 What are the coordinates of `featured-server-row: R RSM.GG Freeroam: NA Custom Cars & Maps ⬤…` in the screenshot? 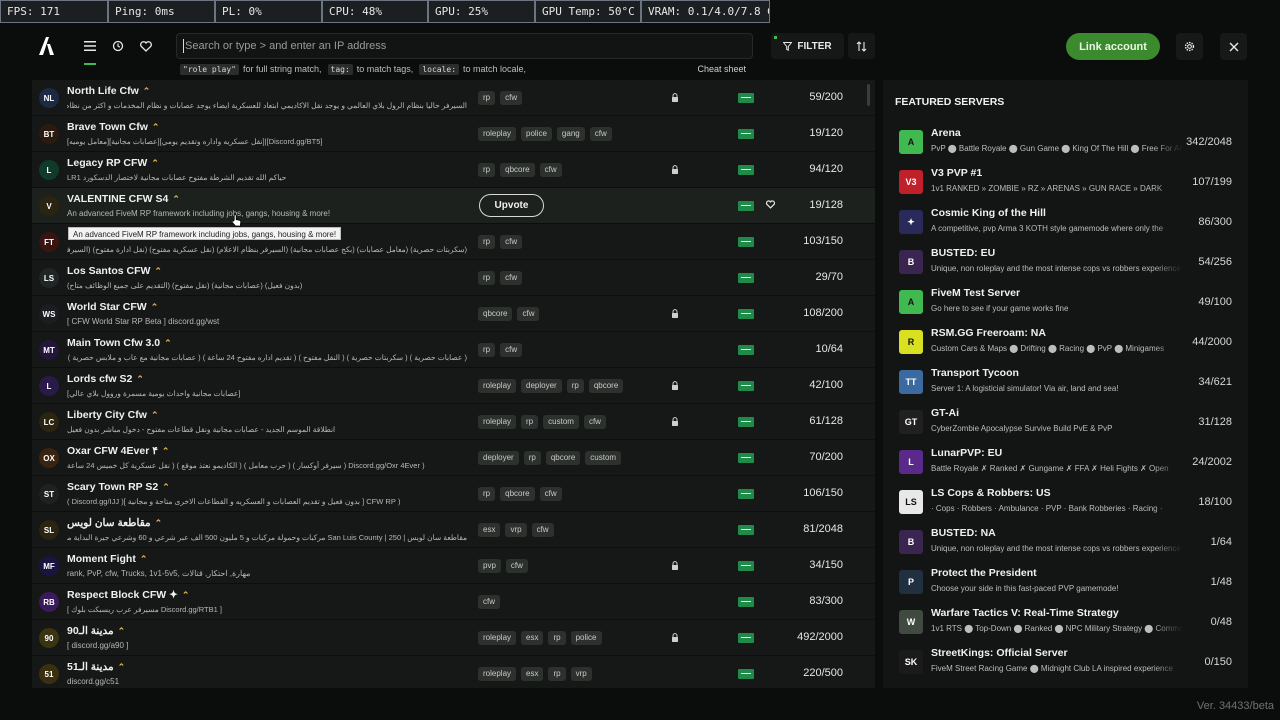 It's located at (1065, 342).